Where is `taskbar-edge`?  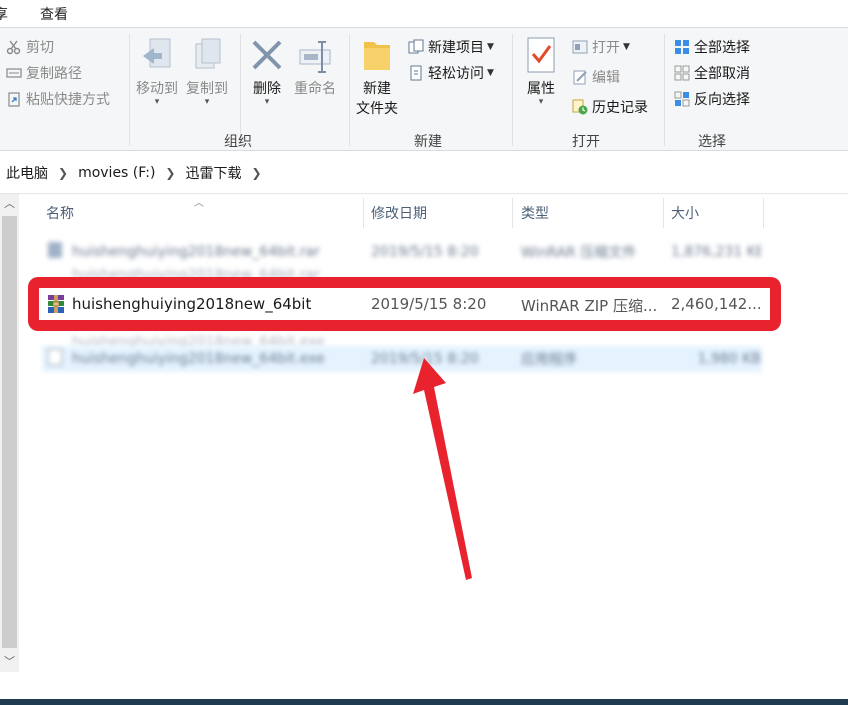
taskbar-edge is located at coordinates (424, 702).